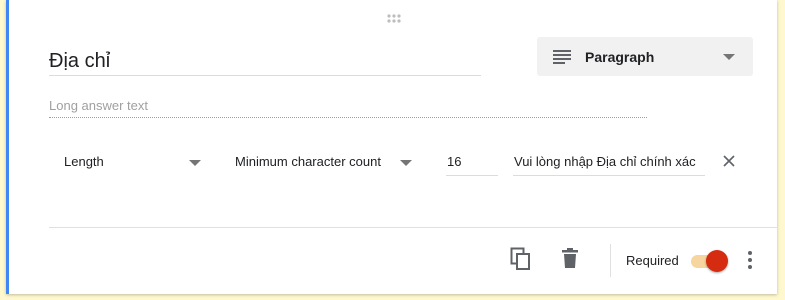 The image size is (785, 300). Describe the element at coordinates (80, 61) in the screenshot. I see `question-title: Địa chỉ` at that location.